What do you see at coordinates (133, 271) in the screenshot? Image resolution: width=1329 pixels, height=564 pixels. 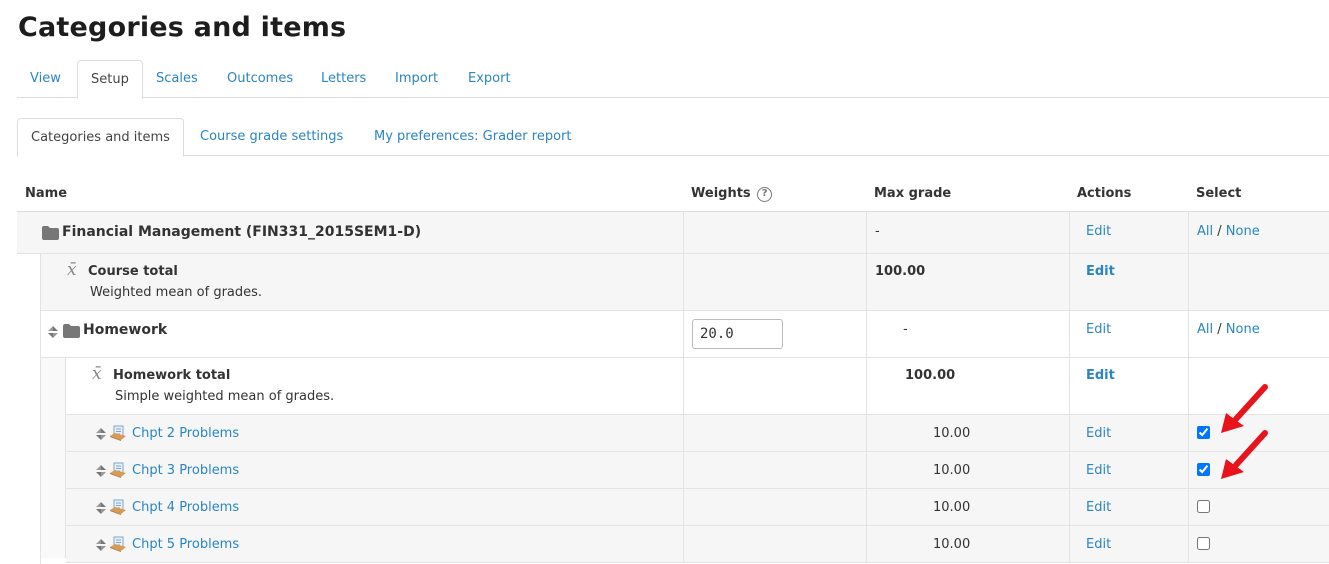 I see `course-total-name: Course total` at bounding box center [133, 271].